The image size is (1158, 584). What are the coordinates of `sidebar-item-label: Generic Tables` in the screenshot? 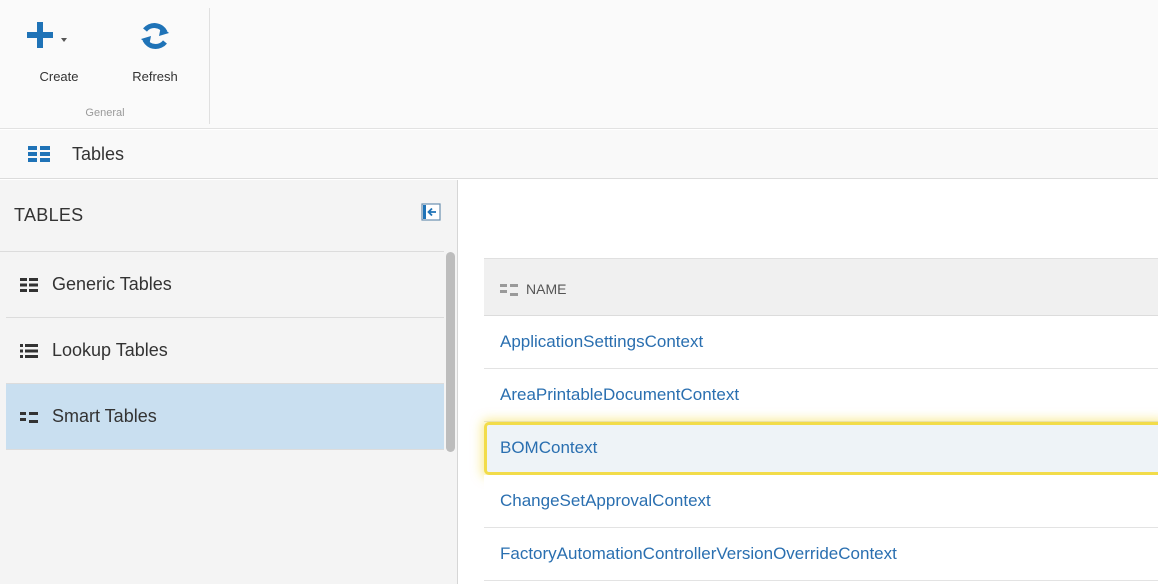 It's located at (112, 284).